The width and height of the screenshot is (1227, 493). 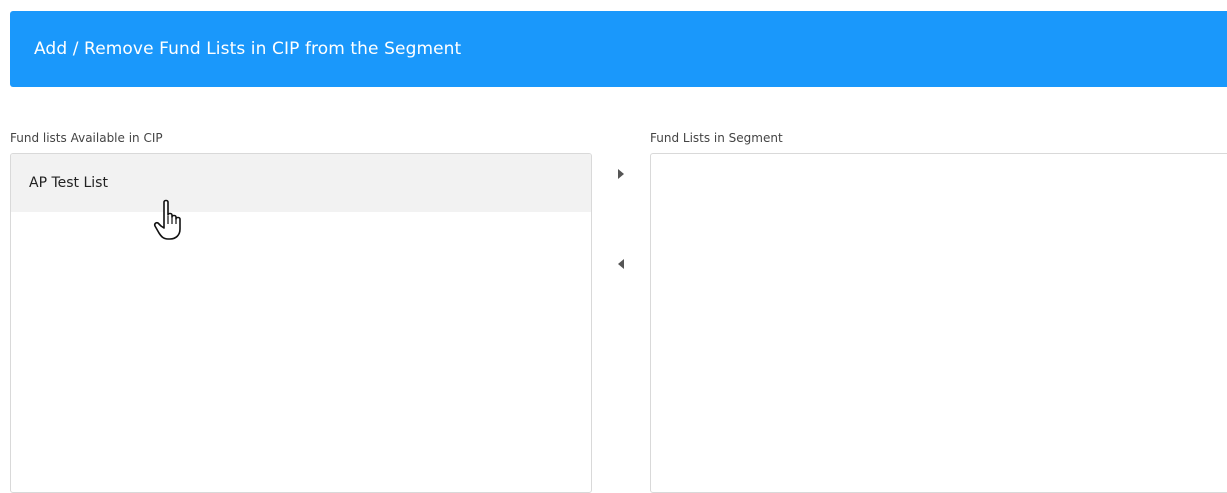 I want to click on segment-lists-label: Fund Lists in Segment, so click(x=716, y=138).